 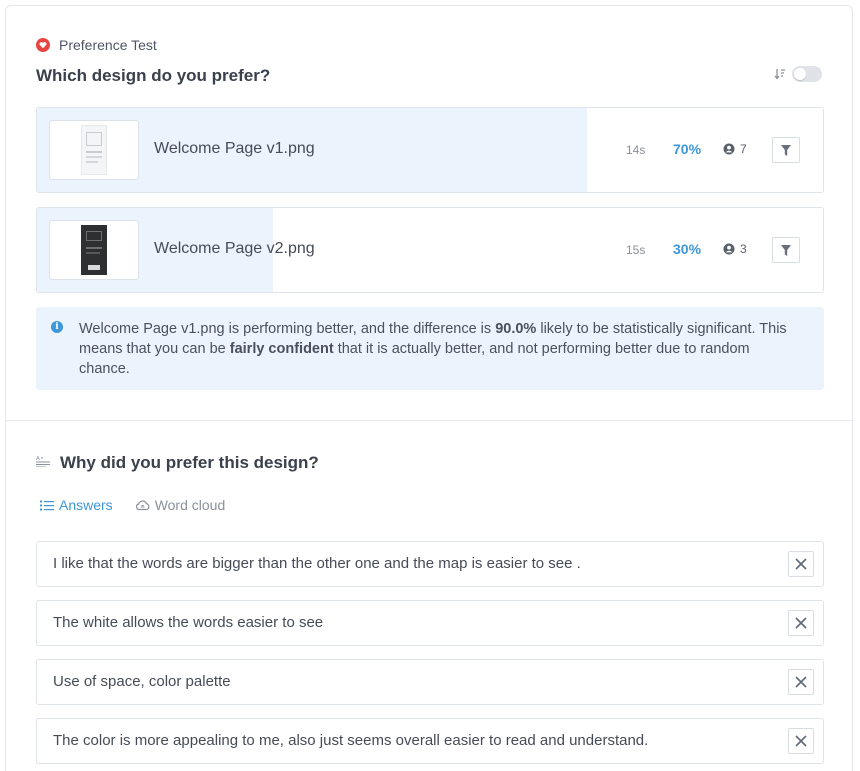 I want to click on tab-word-cloud: Word cloud, so click(x=180, y=505).